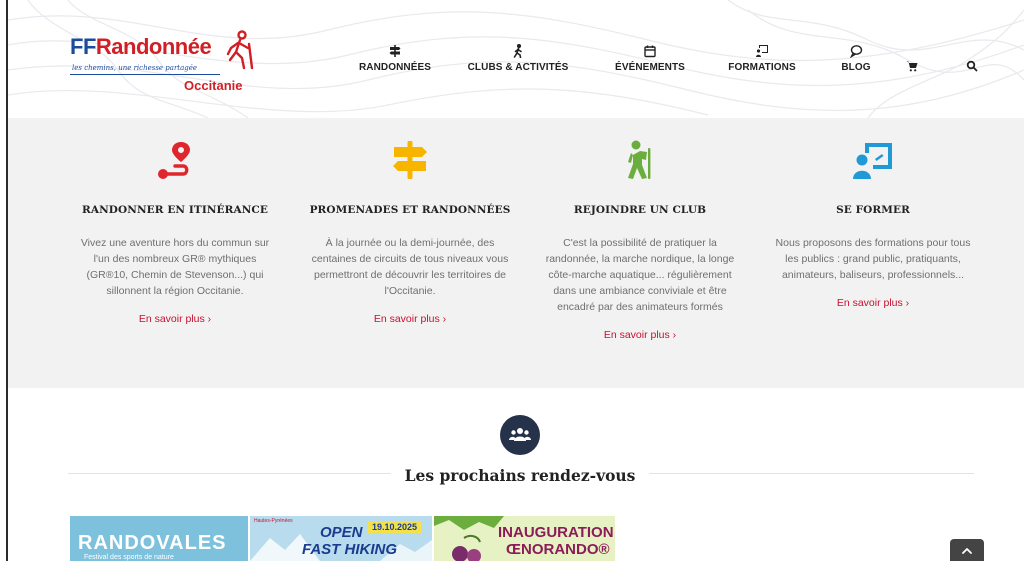 This screenshot has width=1024, height=561. What do you see at coordinates (972, 66) in the screenshot?
I see `search-icon` at bounding box center [972, 66].